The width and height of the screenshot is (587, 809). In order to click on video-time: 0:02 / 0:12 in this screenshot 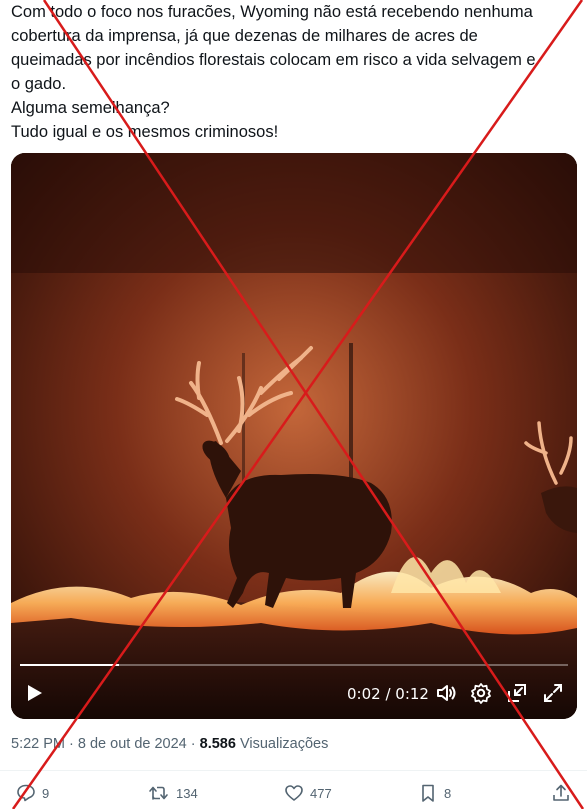, I will do `click(388, 694)`.